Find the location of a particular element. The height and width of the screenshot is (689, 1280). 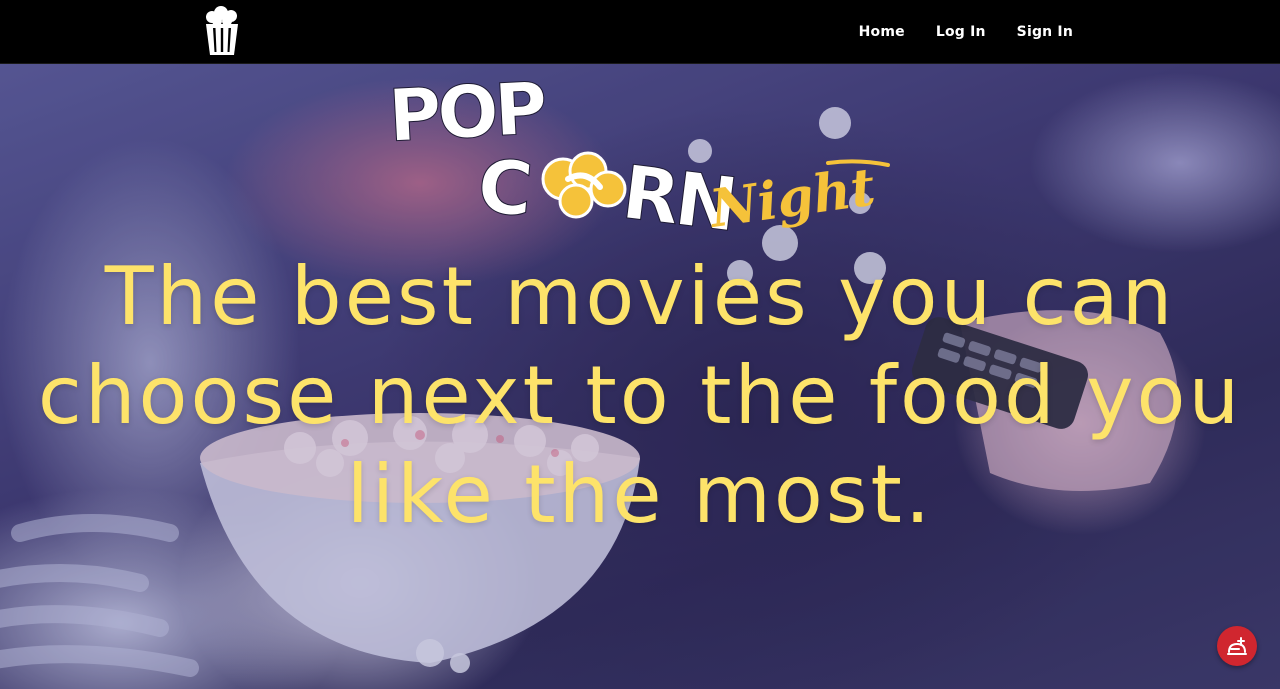

popcorn-bucket-icon is located at coordinates (222, 31).